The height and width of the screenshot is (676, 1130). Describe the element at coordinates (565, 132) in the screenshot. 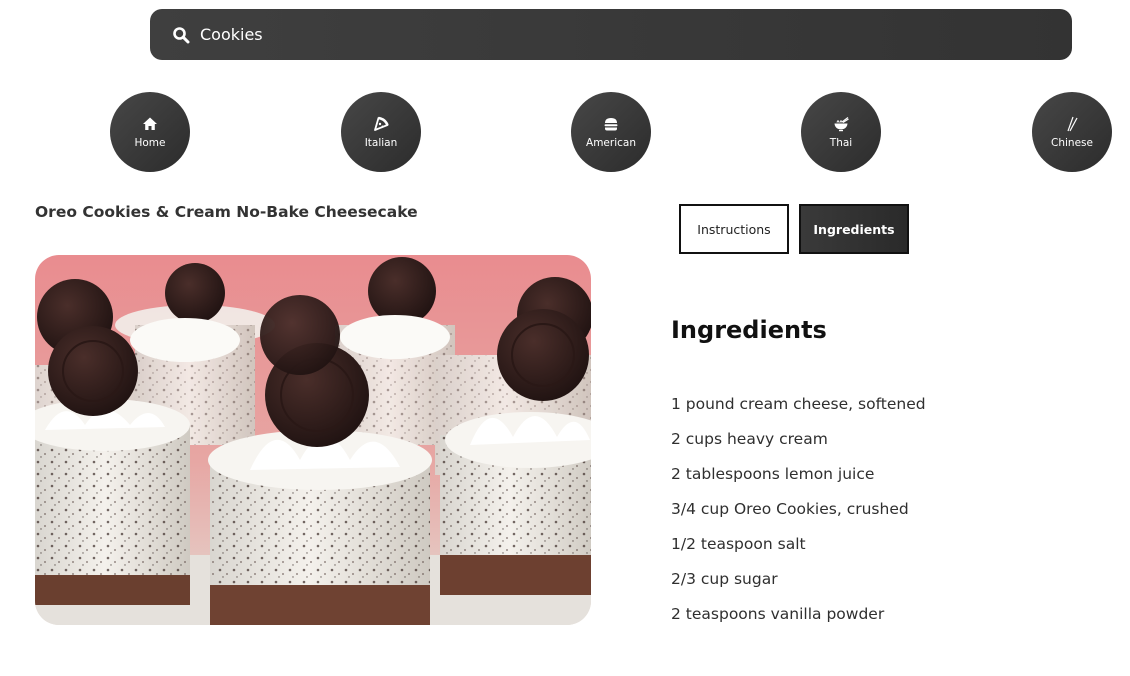

I see `category-nav: Home Italian American Thai Chinese` at that location.